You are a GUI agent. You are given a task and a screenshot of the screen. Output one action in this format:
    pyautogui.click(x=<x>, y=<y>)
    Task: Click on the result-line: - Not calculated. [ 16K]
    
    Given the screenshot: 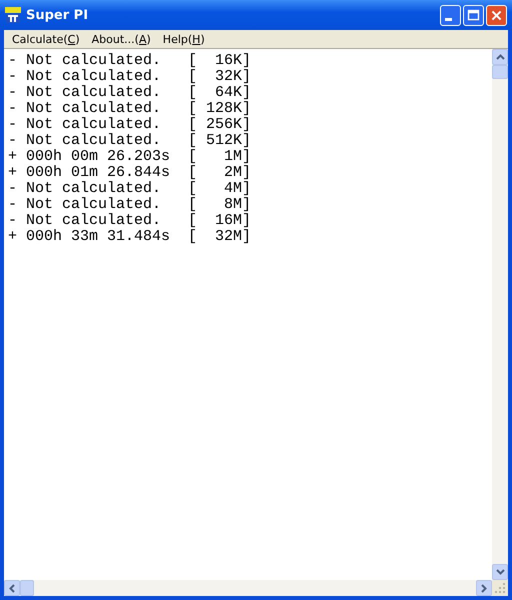 What is the action you would take?
    pyautogui.click(x=130, y=61)
    